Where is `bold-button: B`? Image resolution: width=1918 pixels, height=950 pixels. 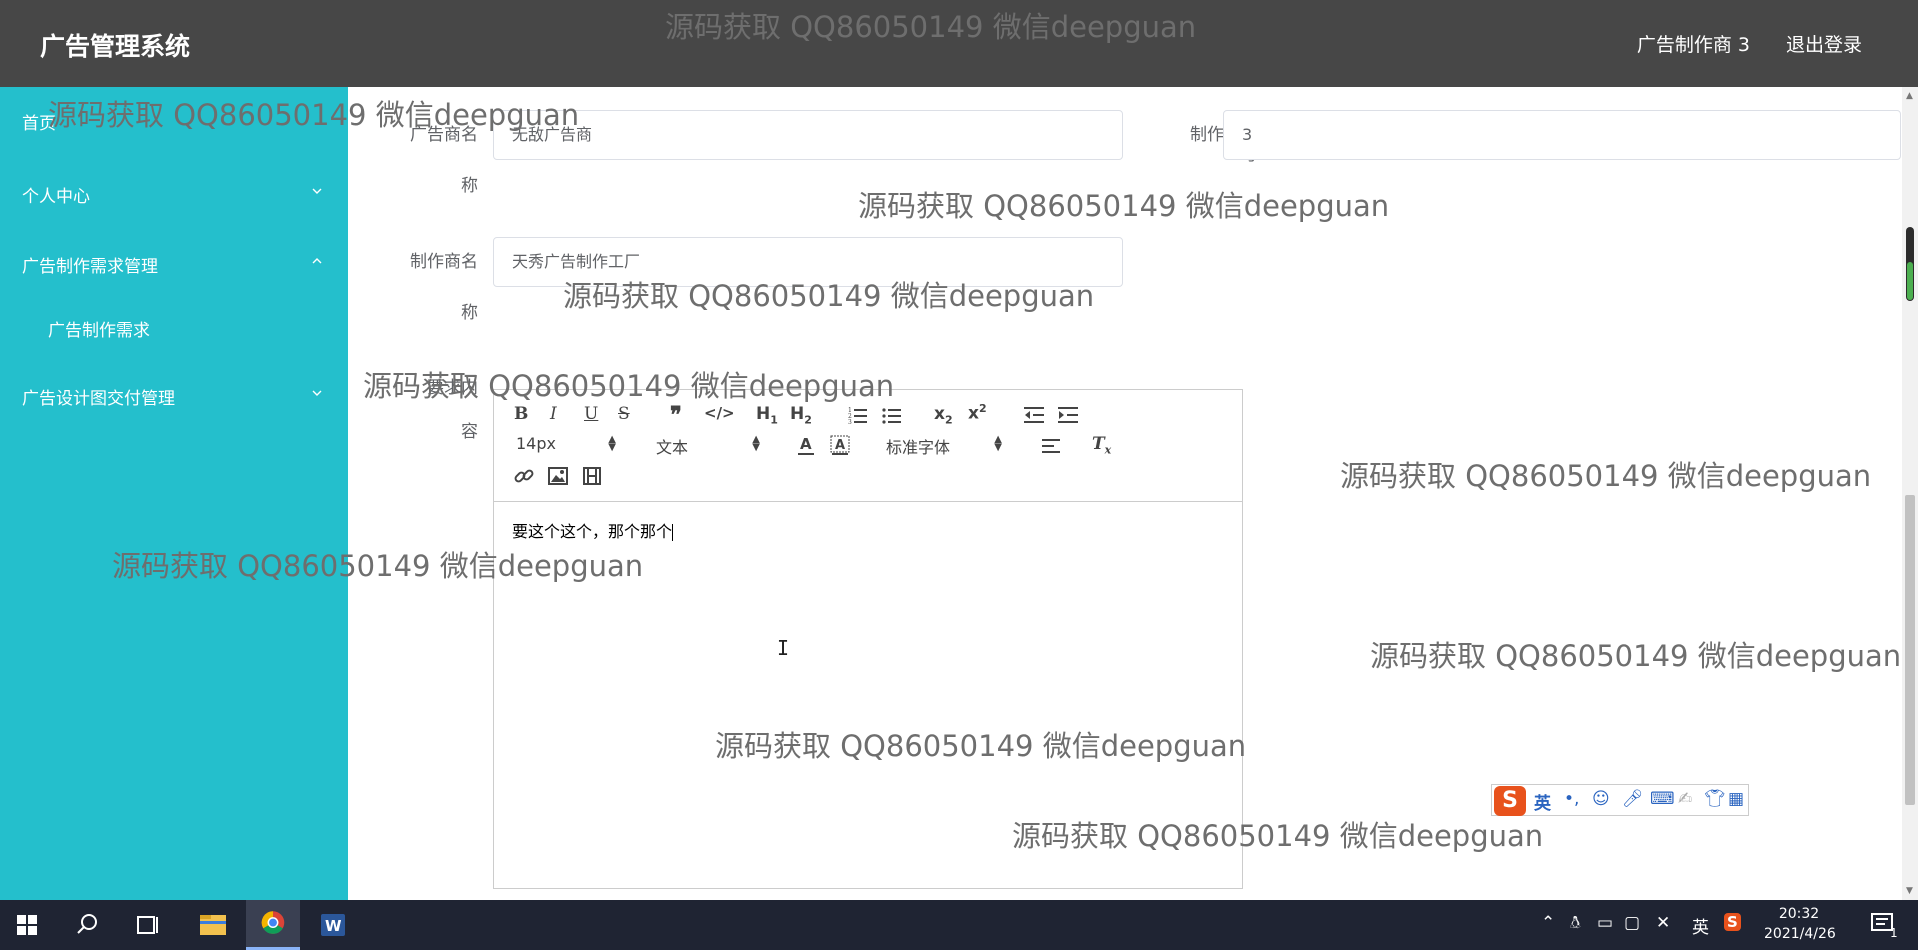
bold-button: B is located at coordinates (521, 414).